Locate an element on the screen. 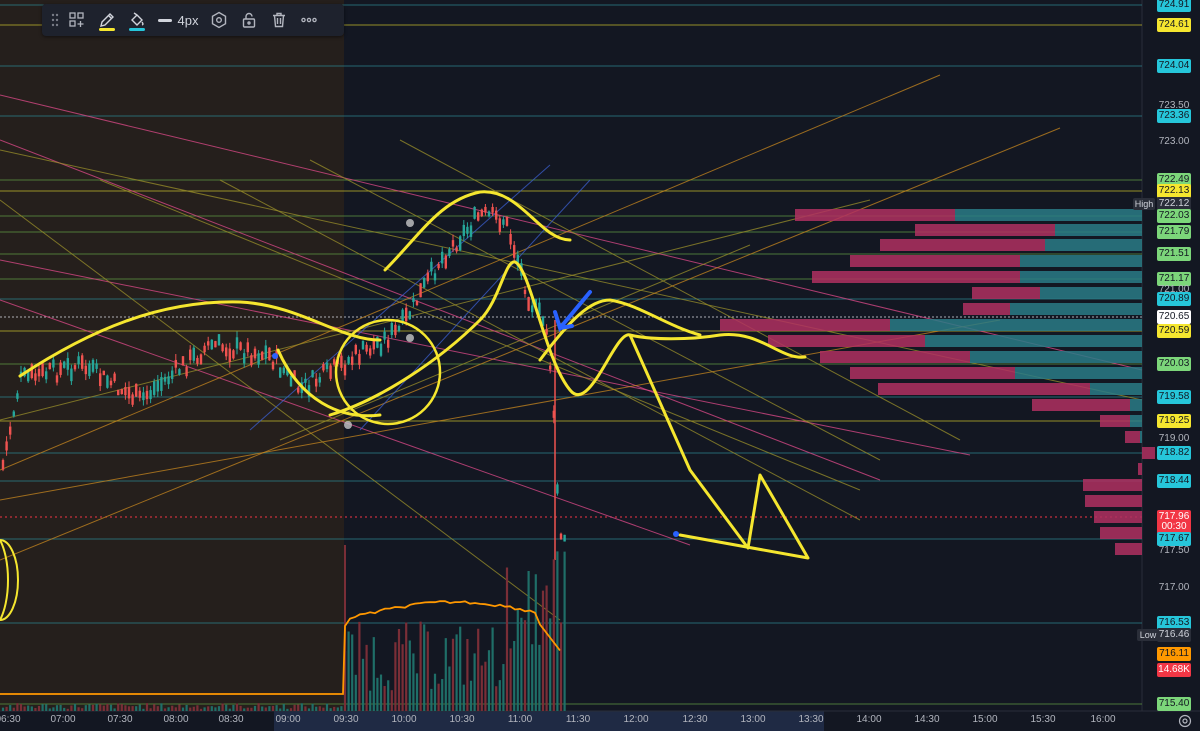 Image resolution: width=1200 pixels, height=731 pixels. trend-line is located at coordinates (515, 342).